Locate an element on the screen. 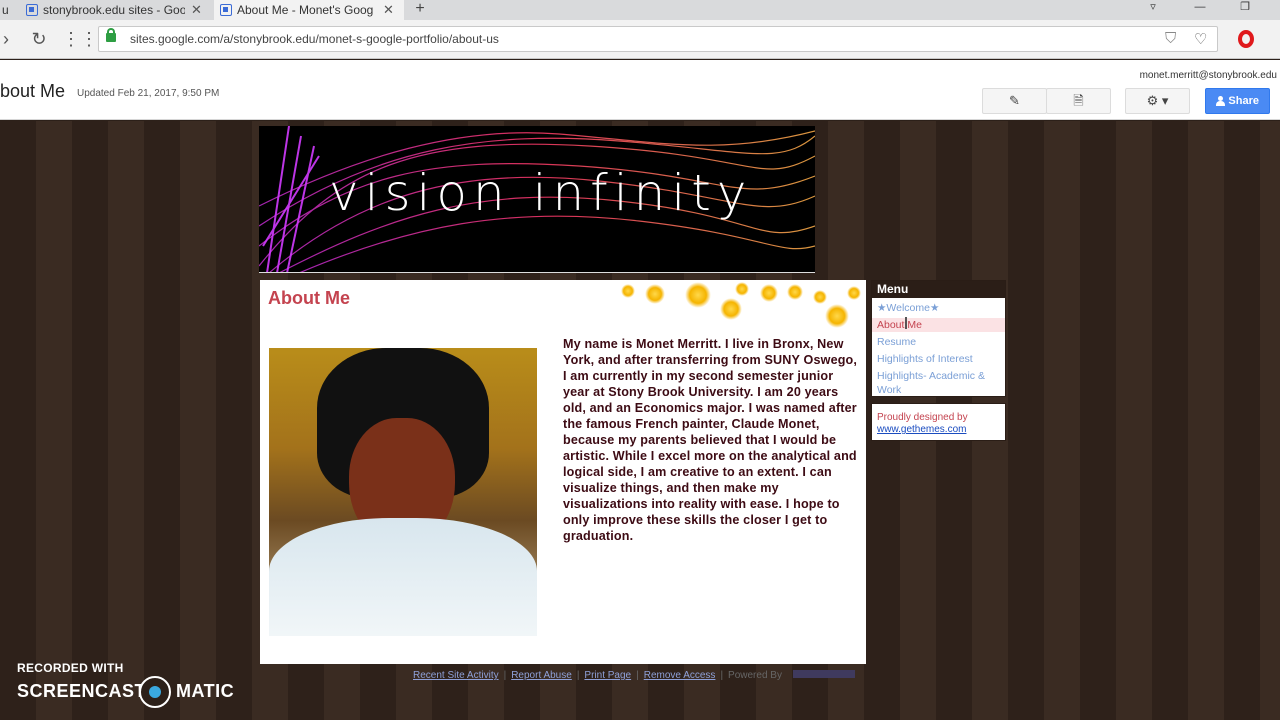 The width and height of the screenshot is (1280, 720). pencil-icon: ✎ is located at coordinates (1014, 100).